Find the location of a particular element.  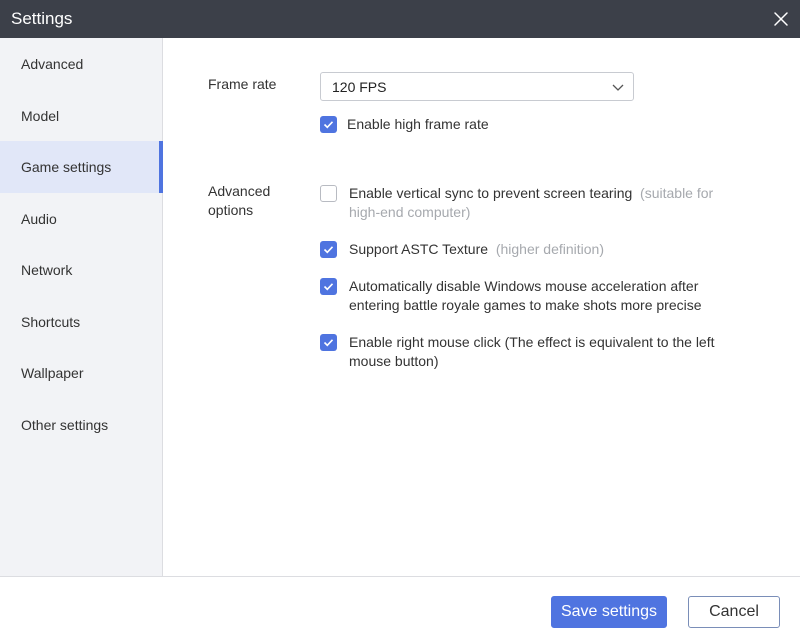

window-title: Settings is located at coordinates (42, 18).